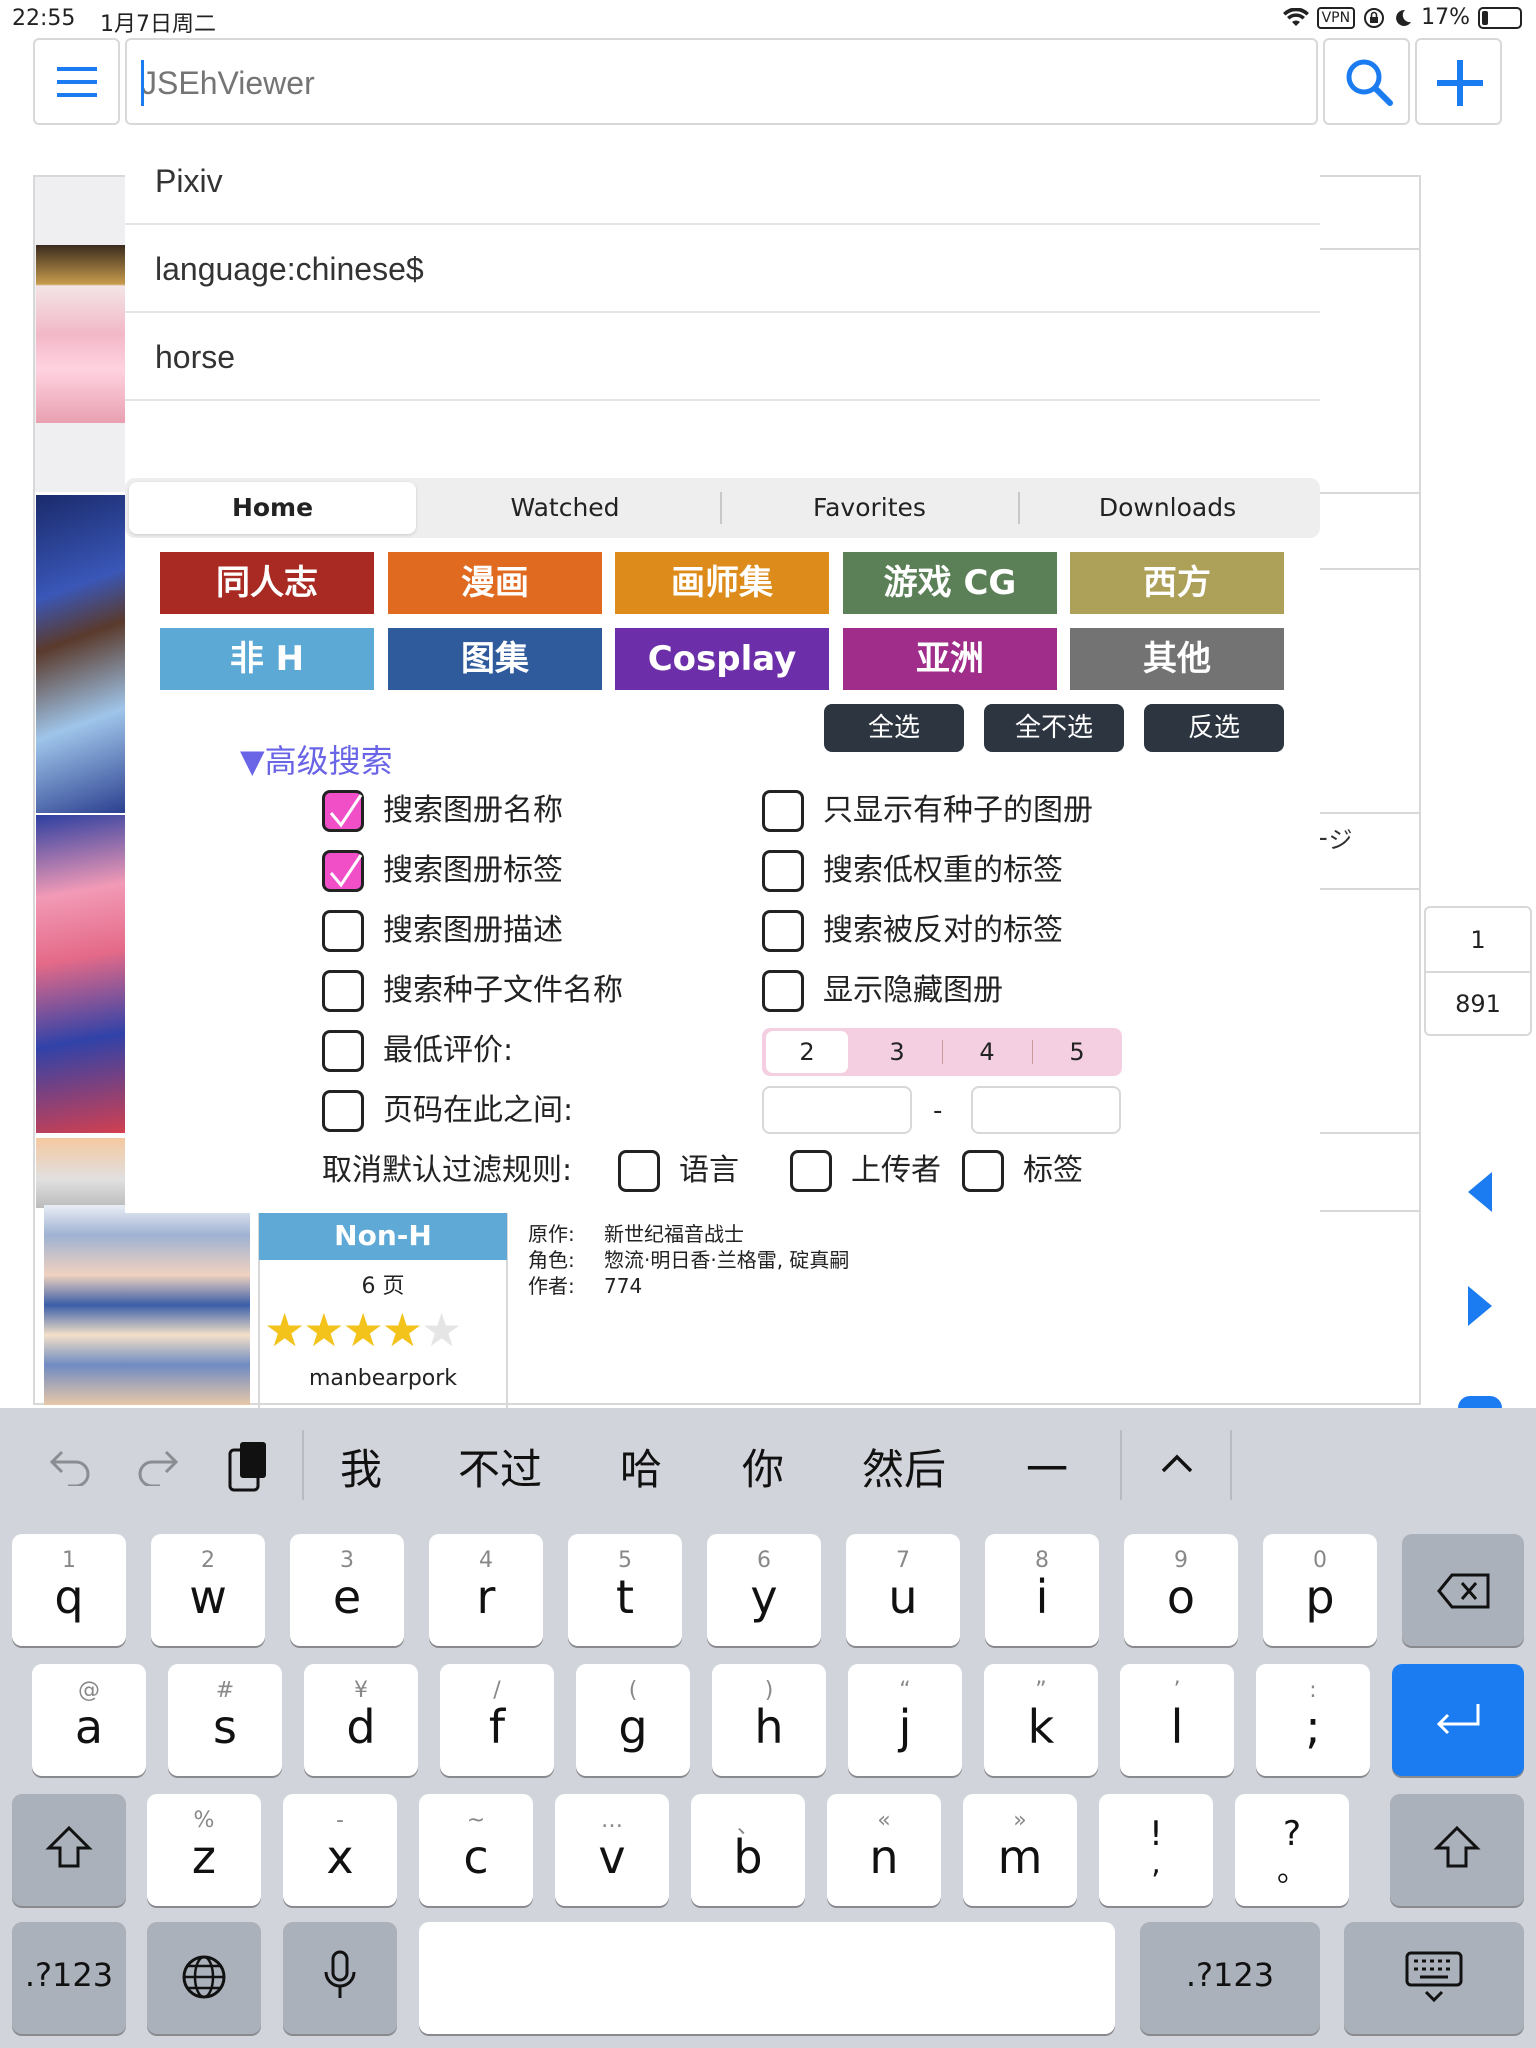 Image resolution: width=1536 pixels, height=2048 pixels. Describe the element at coordinates (267, 659) in the screenshot. I see `category-non-h: 非 H` at that location.